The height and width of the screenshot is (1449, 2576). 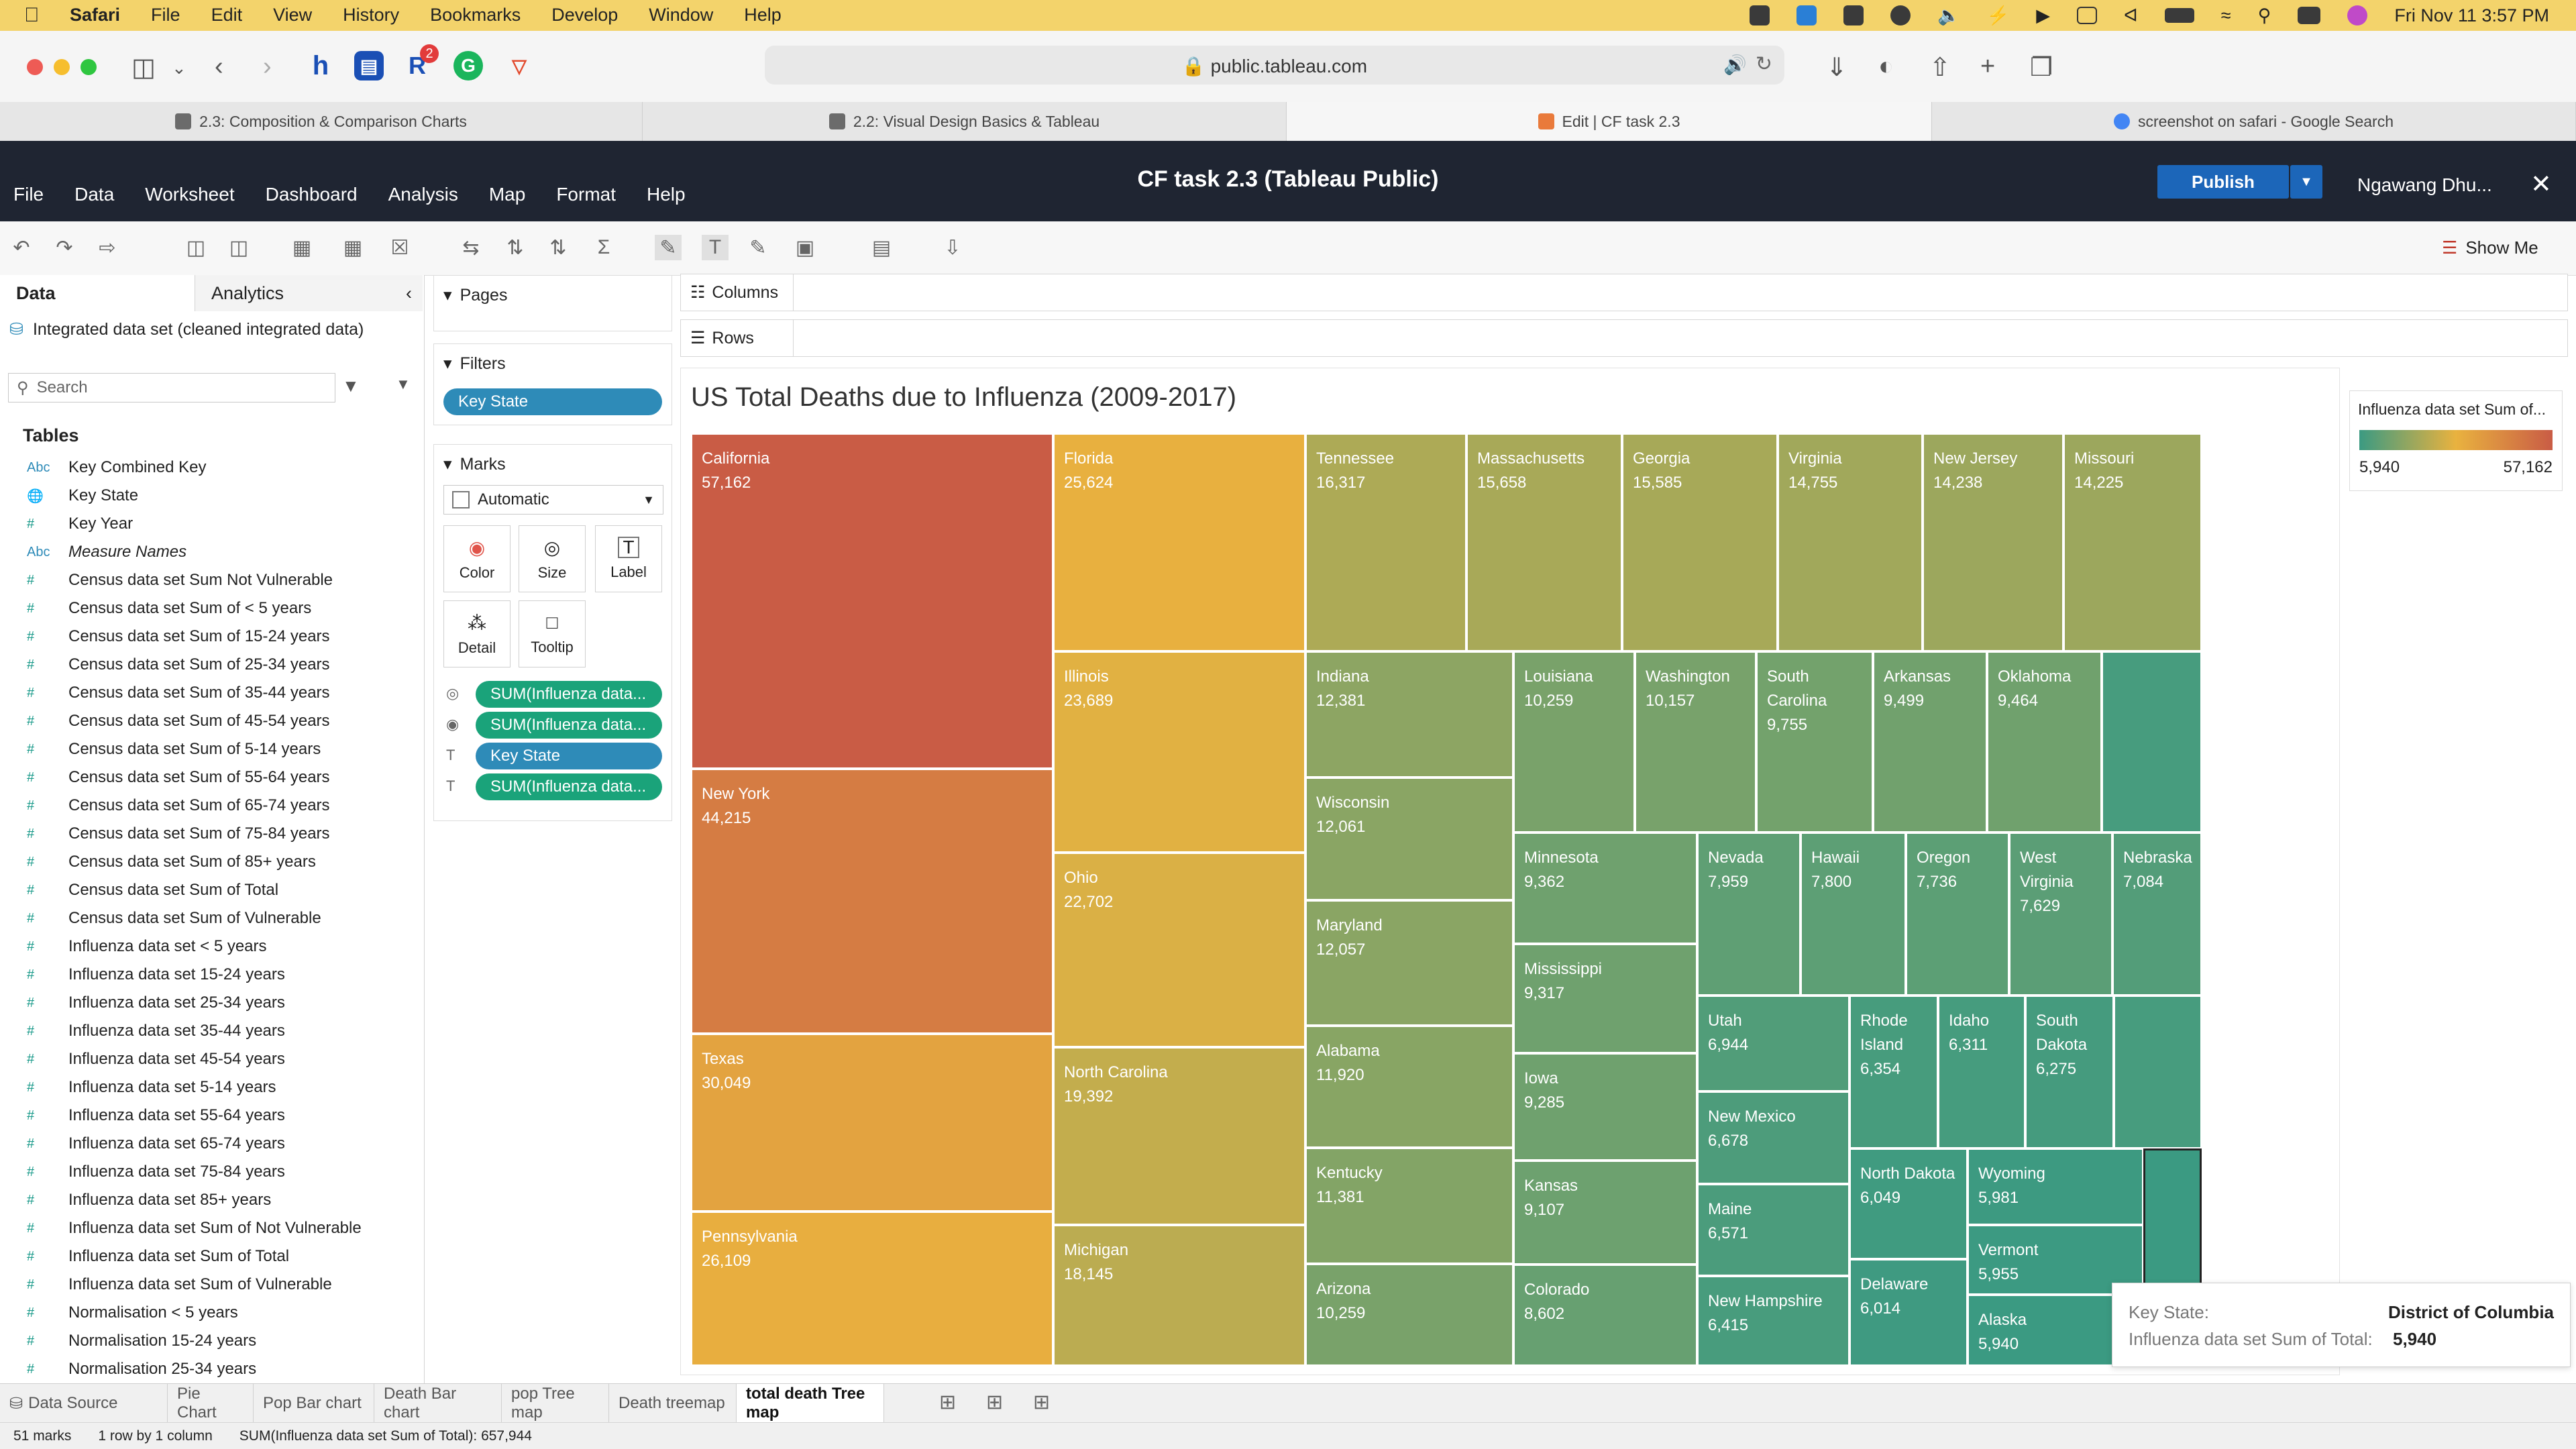 What do you see at coordinates (1274, 65) in the screenshot?
I see `address-bar: 🔒 public.tableau.com 🔊 ↻` at bounding box center [1274, 65].